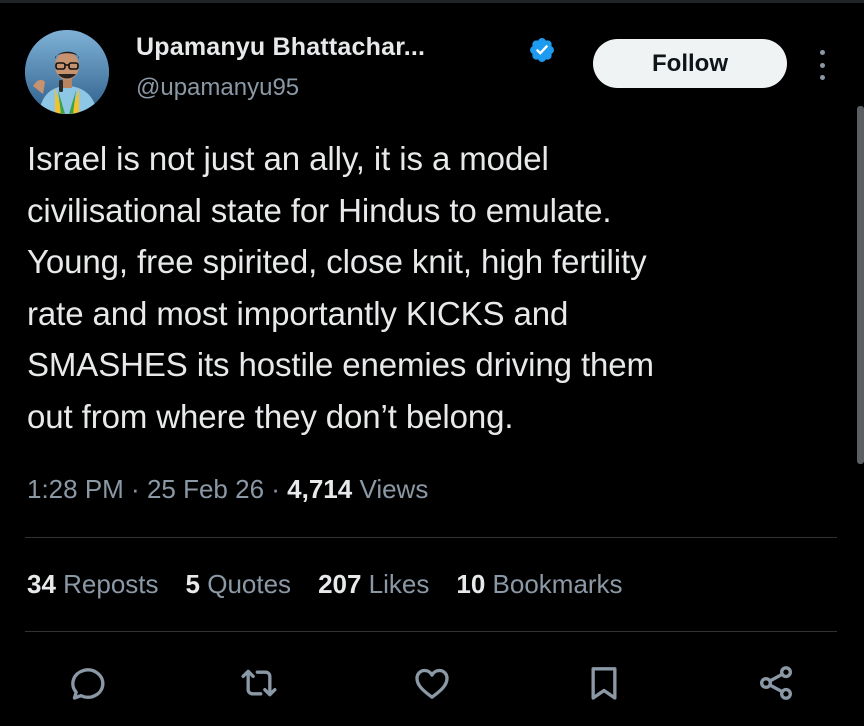  I want to click on reply-button, so click(87, 683).